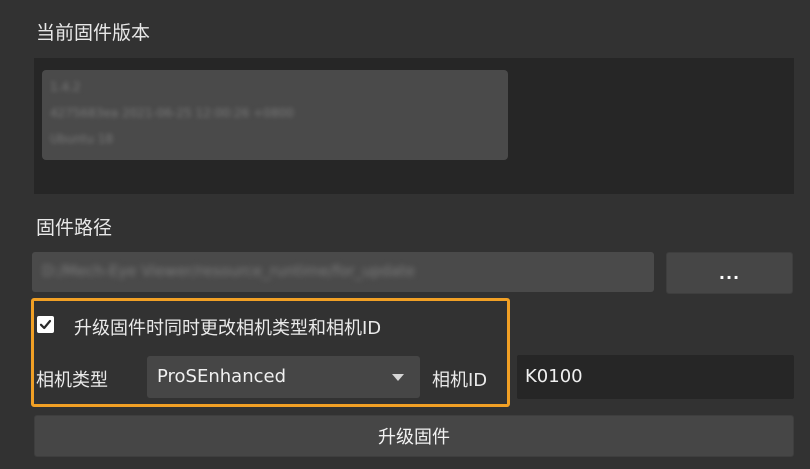 This screenshot has width=810, height=469. Describe the element at coordinates (227, 327) in the screenshot. I see `change-type-checkbox-label: 升级固件时同时更改相机类型和相机ID` at that location.